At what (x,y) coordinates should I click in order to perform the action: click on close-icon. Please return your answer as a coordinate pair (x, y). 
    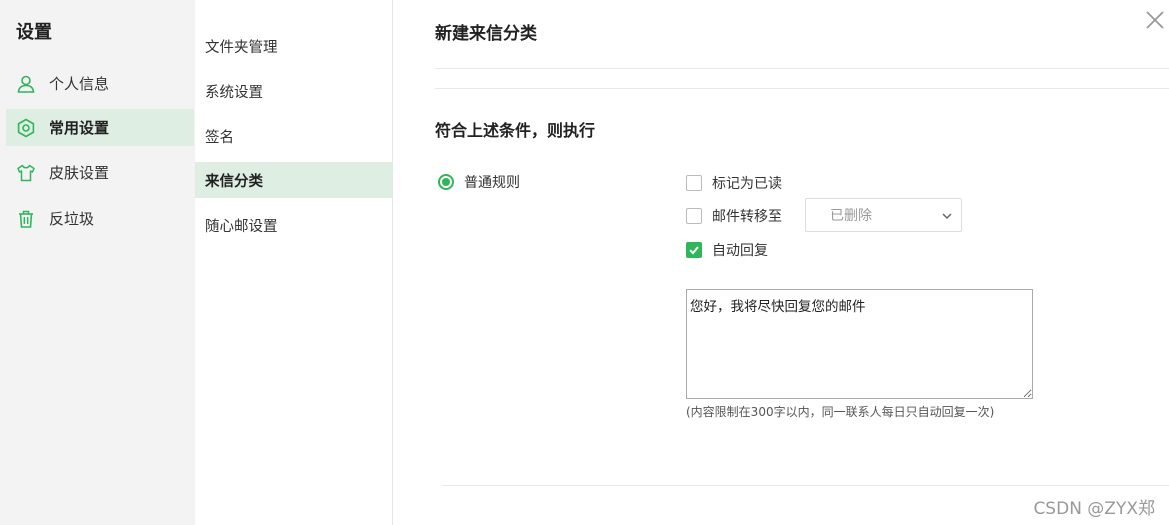
    Looking at the image, I should click on (1155, 20).